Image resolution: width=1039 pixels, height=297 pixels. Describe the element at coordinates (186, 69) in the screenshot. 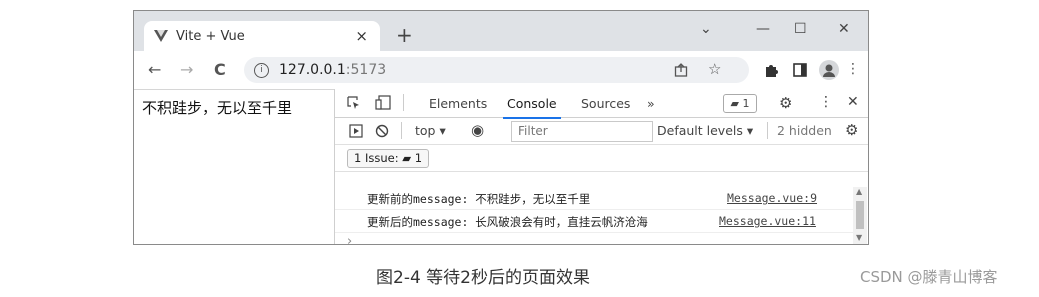

I see `forward-button: →` at that location.